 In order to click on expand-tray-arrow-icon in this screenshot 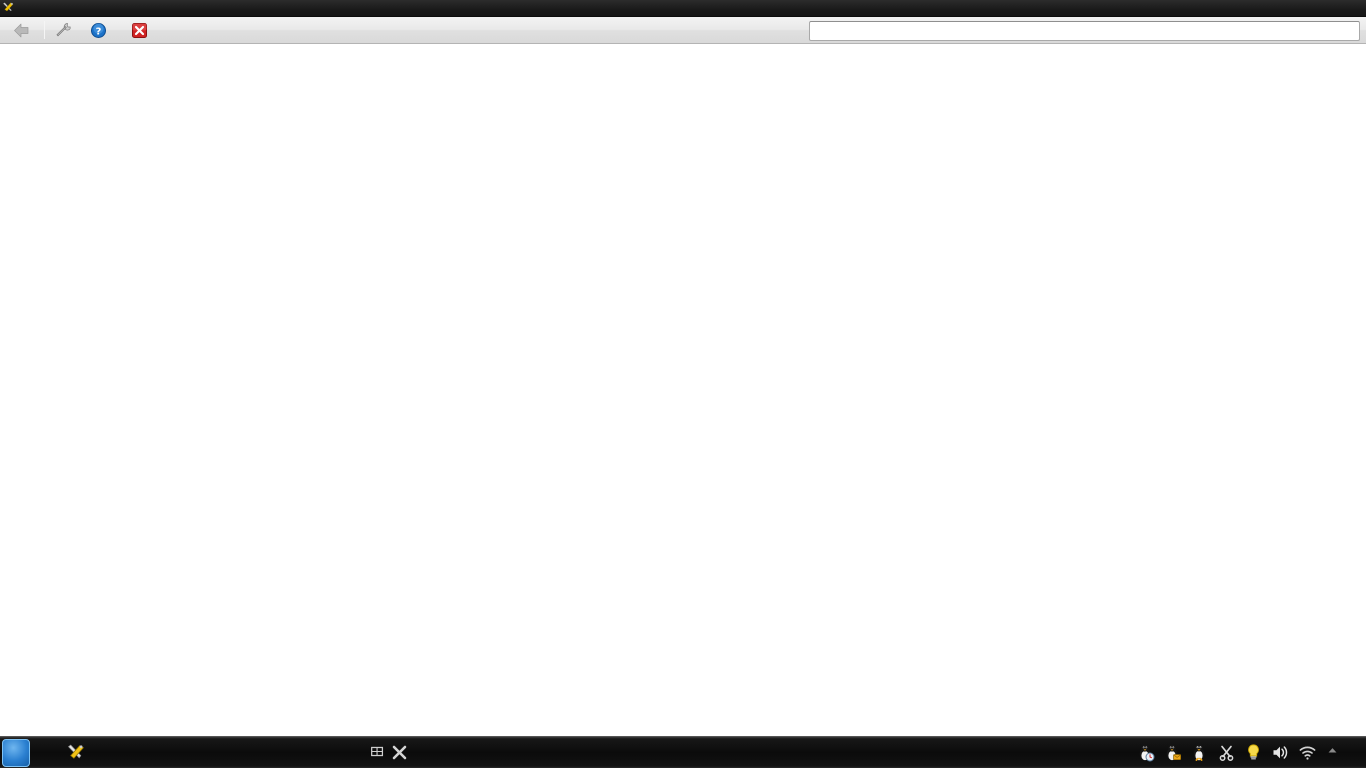, I will do `click(1334, 752)`.